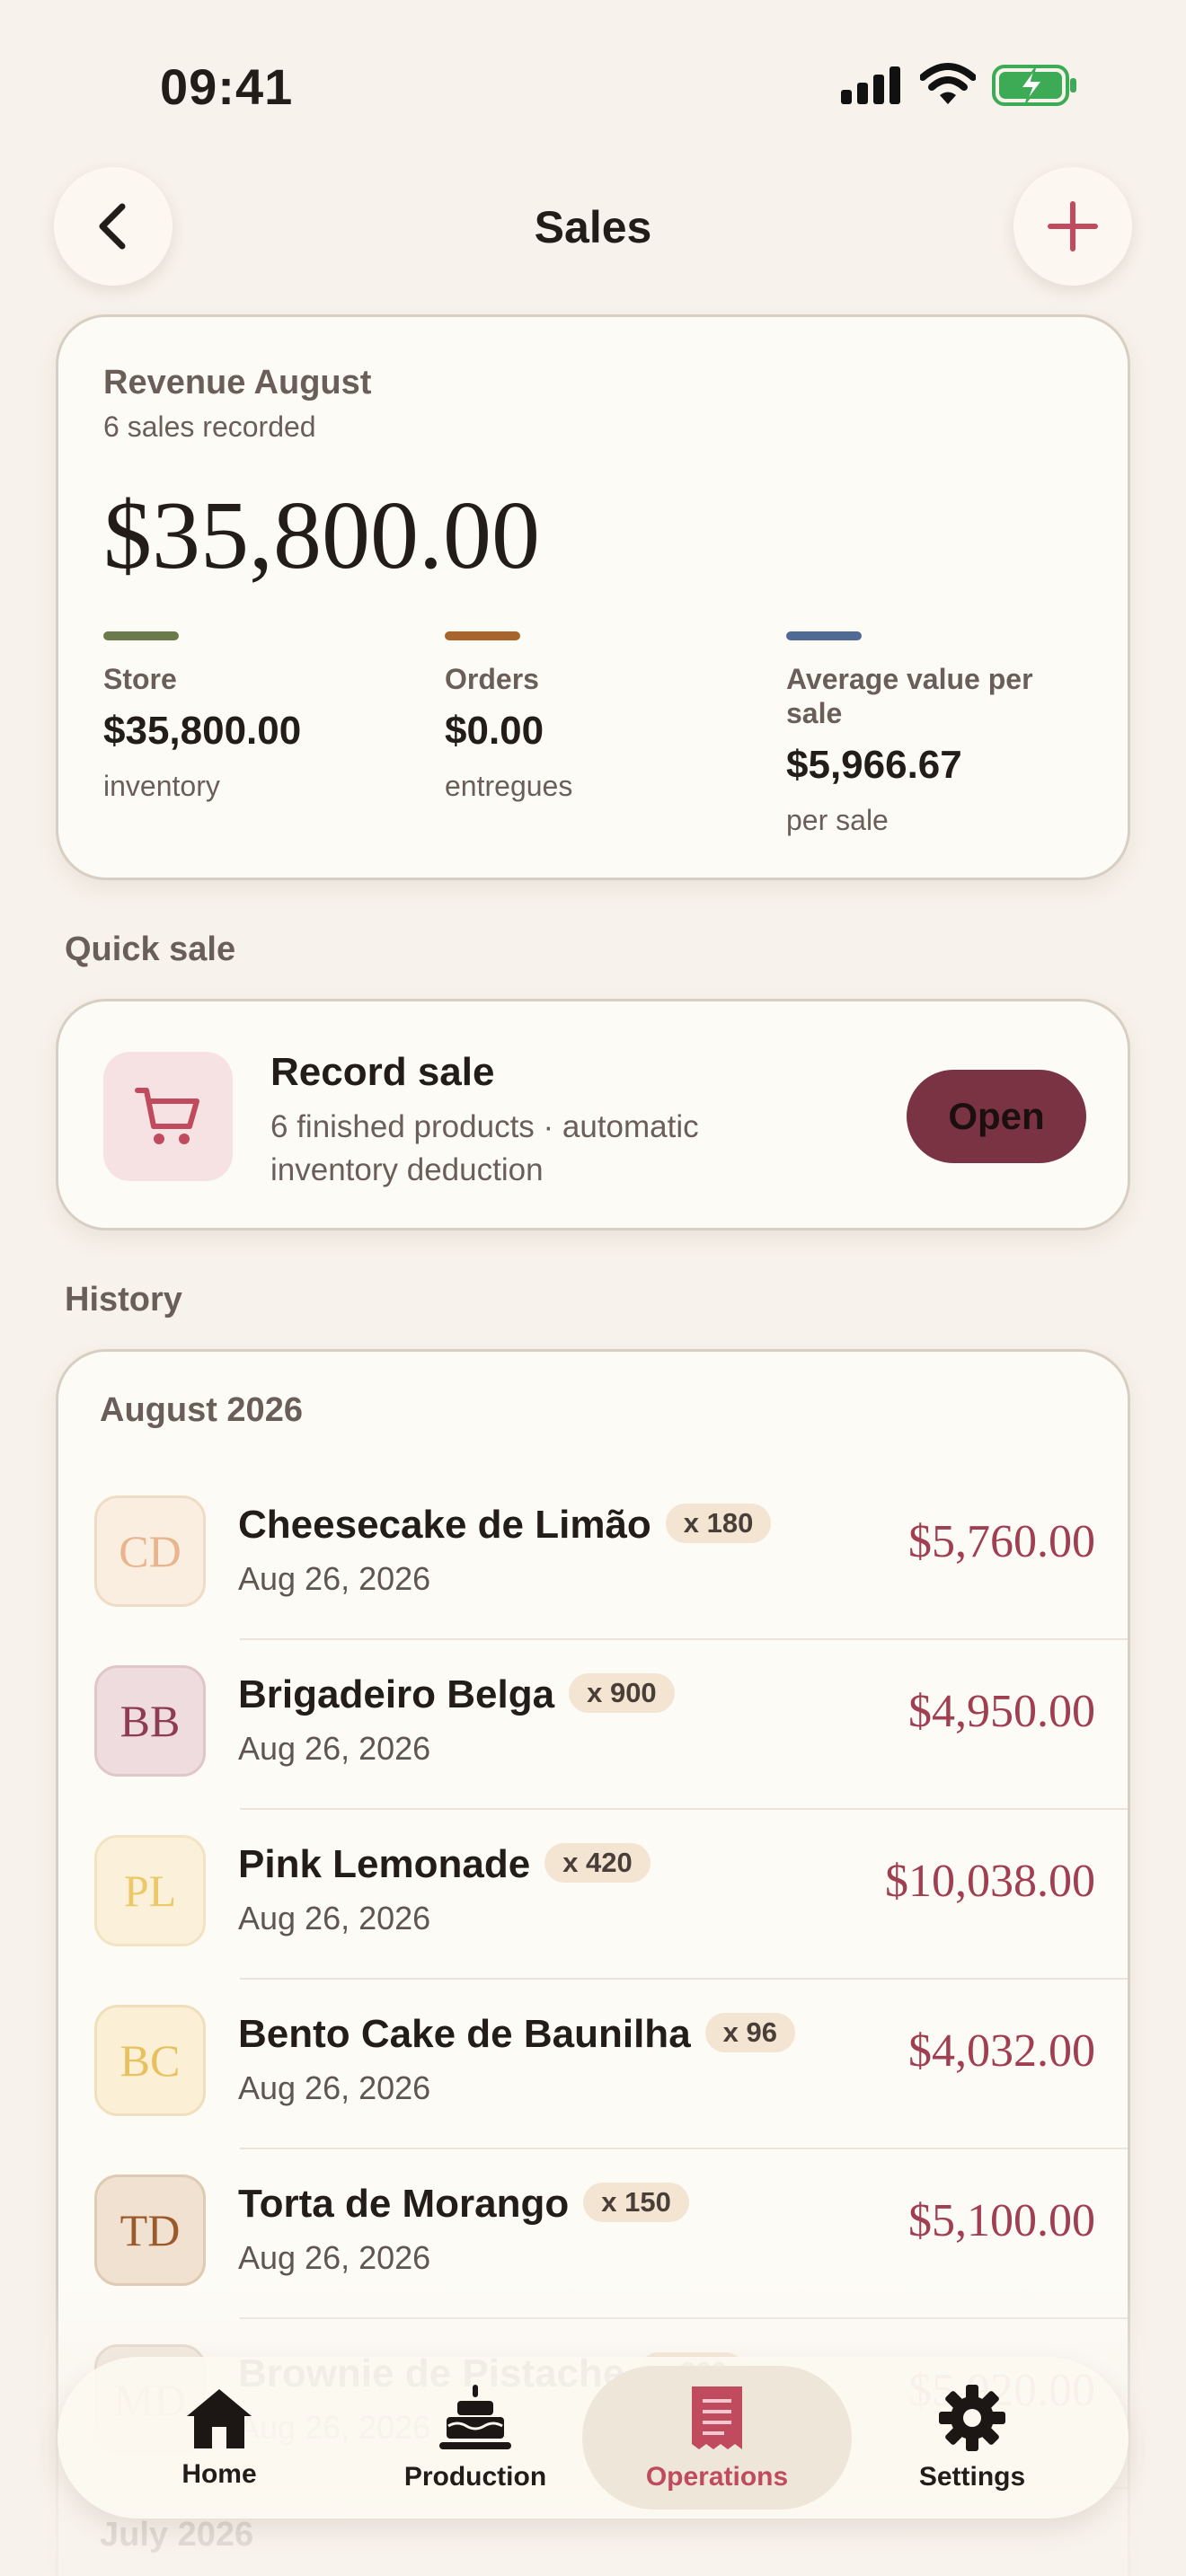  I want to click on quantity-badge: x 900, so click(622, 1693).